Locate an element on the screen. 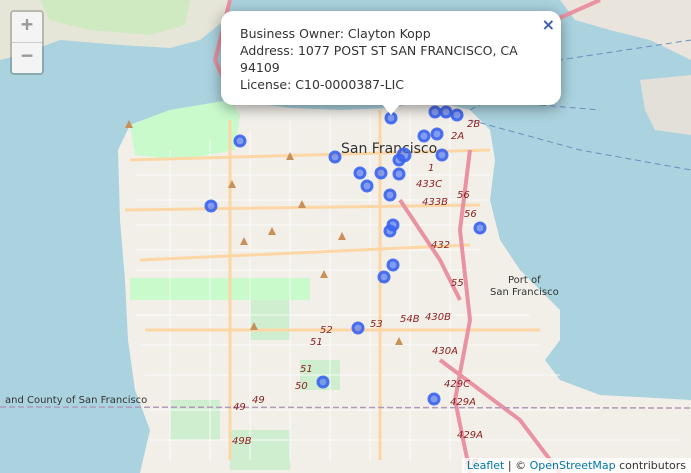 The height and width of the screenshot is (473, 691). city-label: San Francisco is located at coordinates (389, 149).